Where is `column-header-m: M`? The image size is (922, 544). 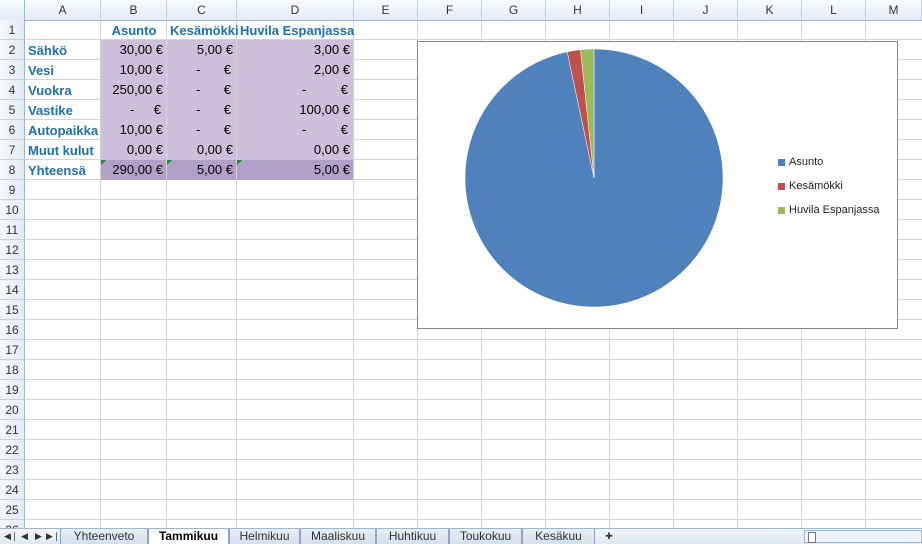
column-header-m: M is located at coordinates (894, 10).